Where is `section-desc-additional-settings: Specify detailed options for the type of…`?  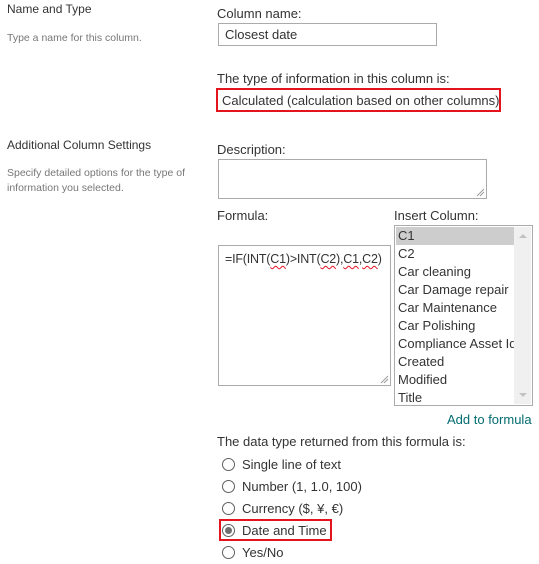
section-desc-additional-settings: Specify detailed options for the type of… is located at coordinates (96, 180).